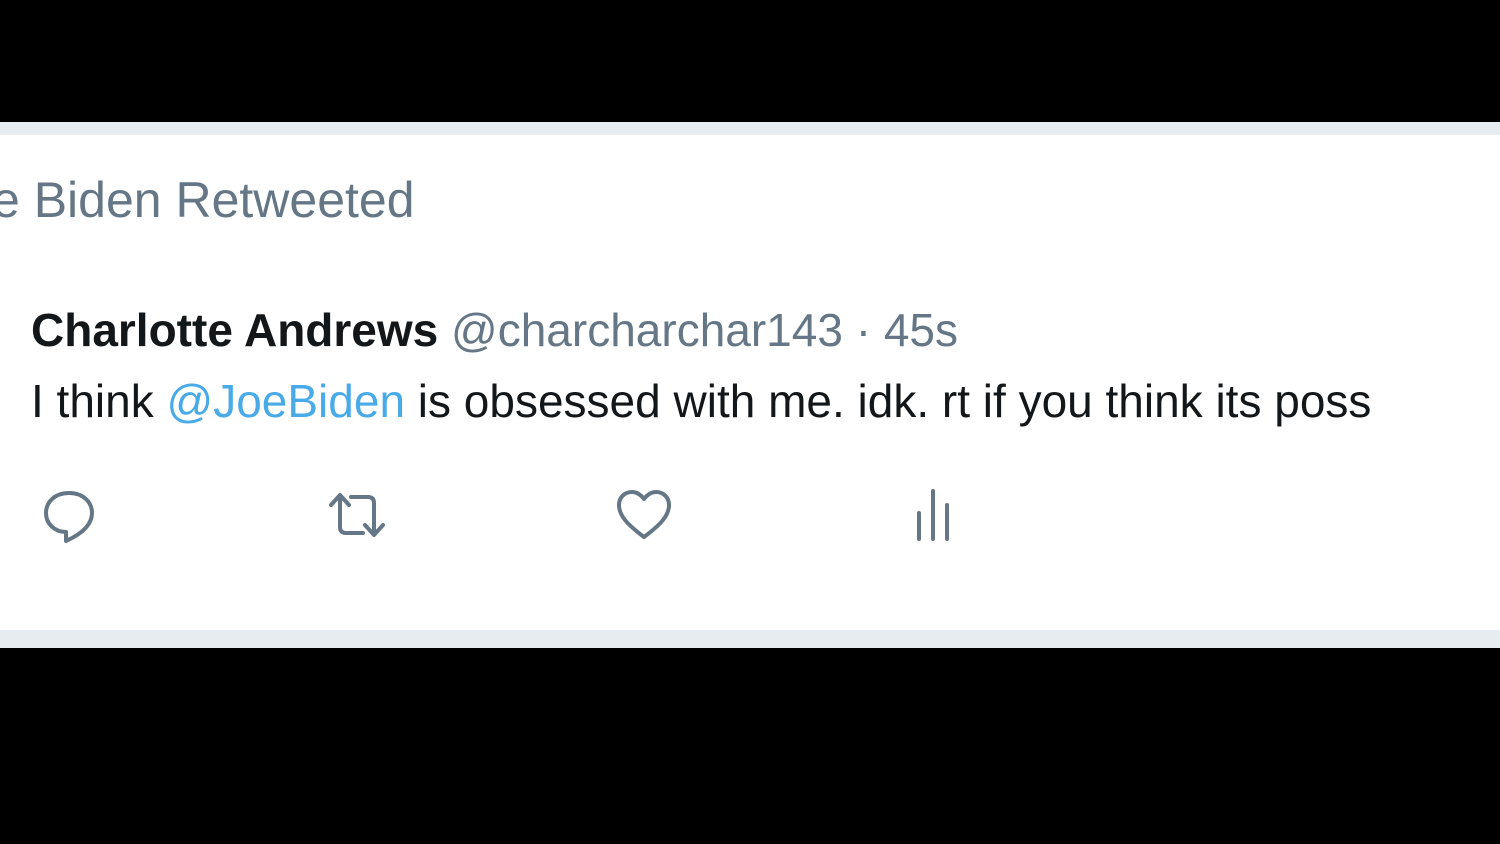 The height and width of the screenshot is (844, 1500). I want to click on analytics-icon, so click(933, 515).